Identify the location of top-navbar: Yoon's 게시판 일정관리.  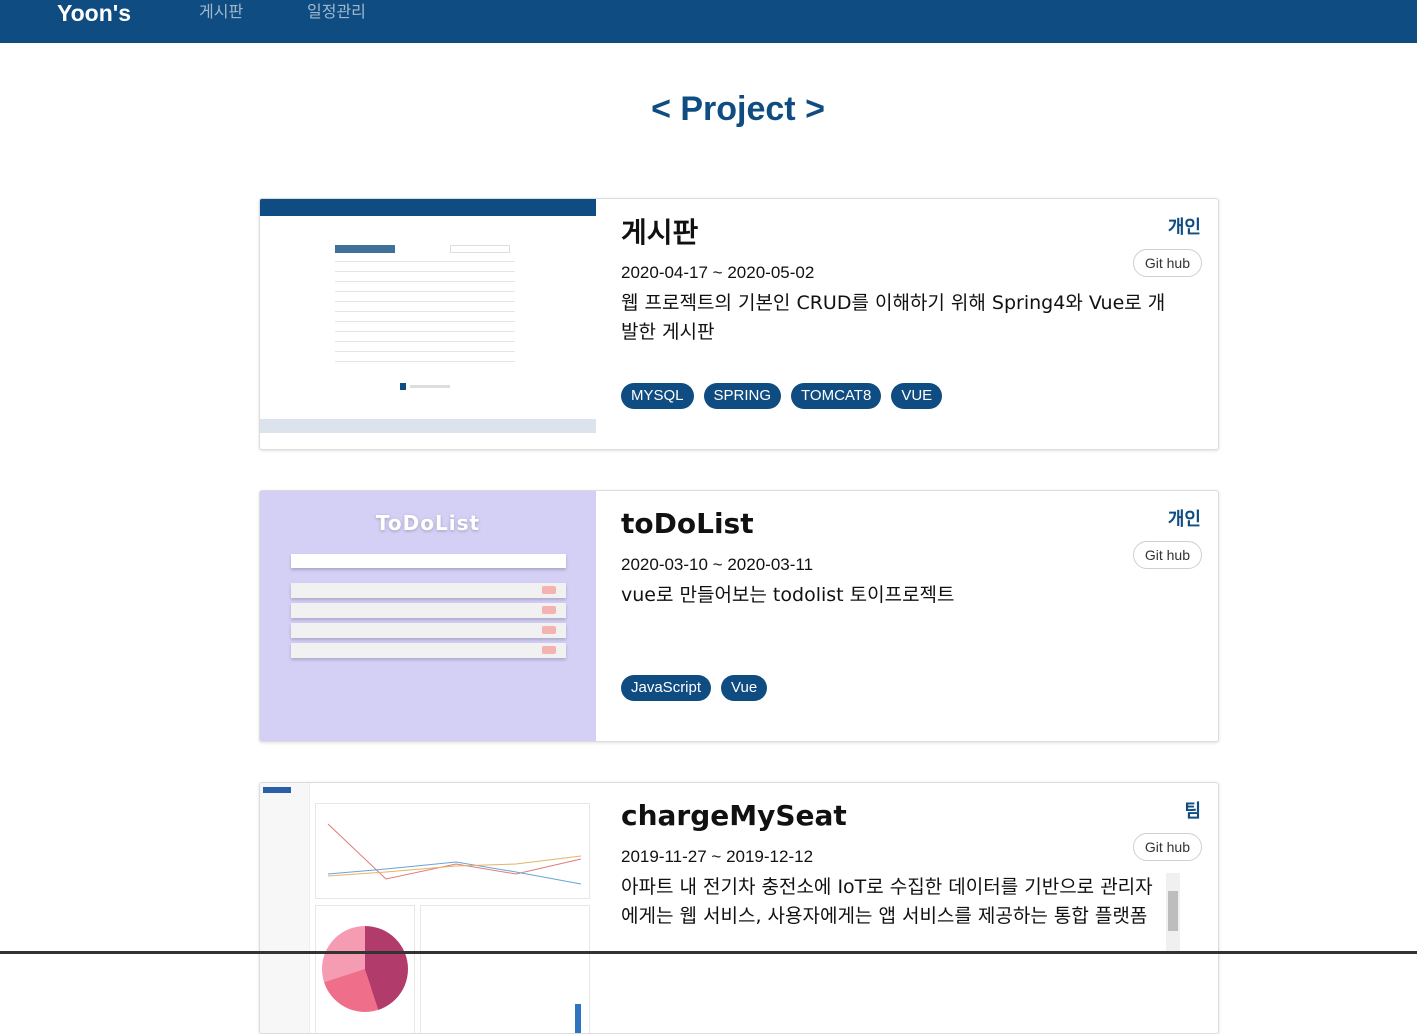
(708, 21).